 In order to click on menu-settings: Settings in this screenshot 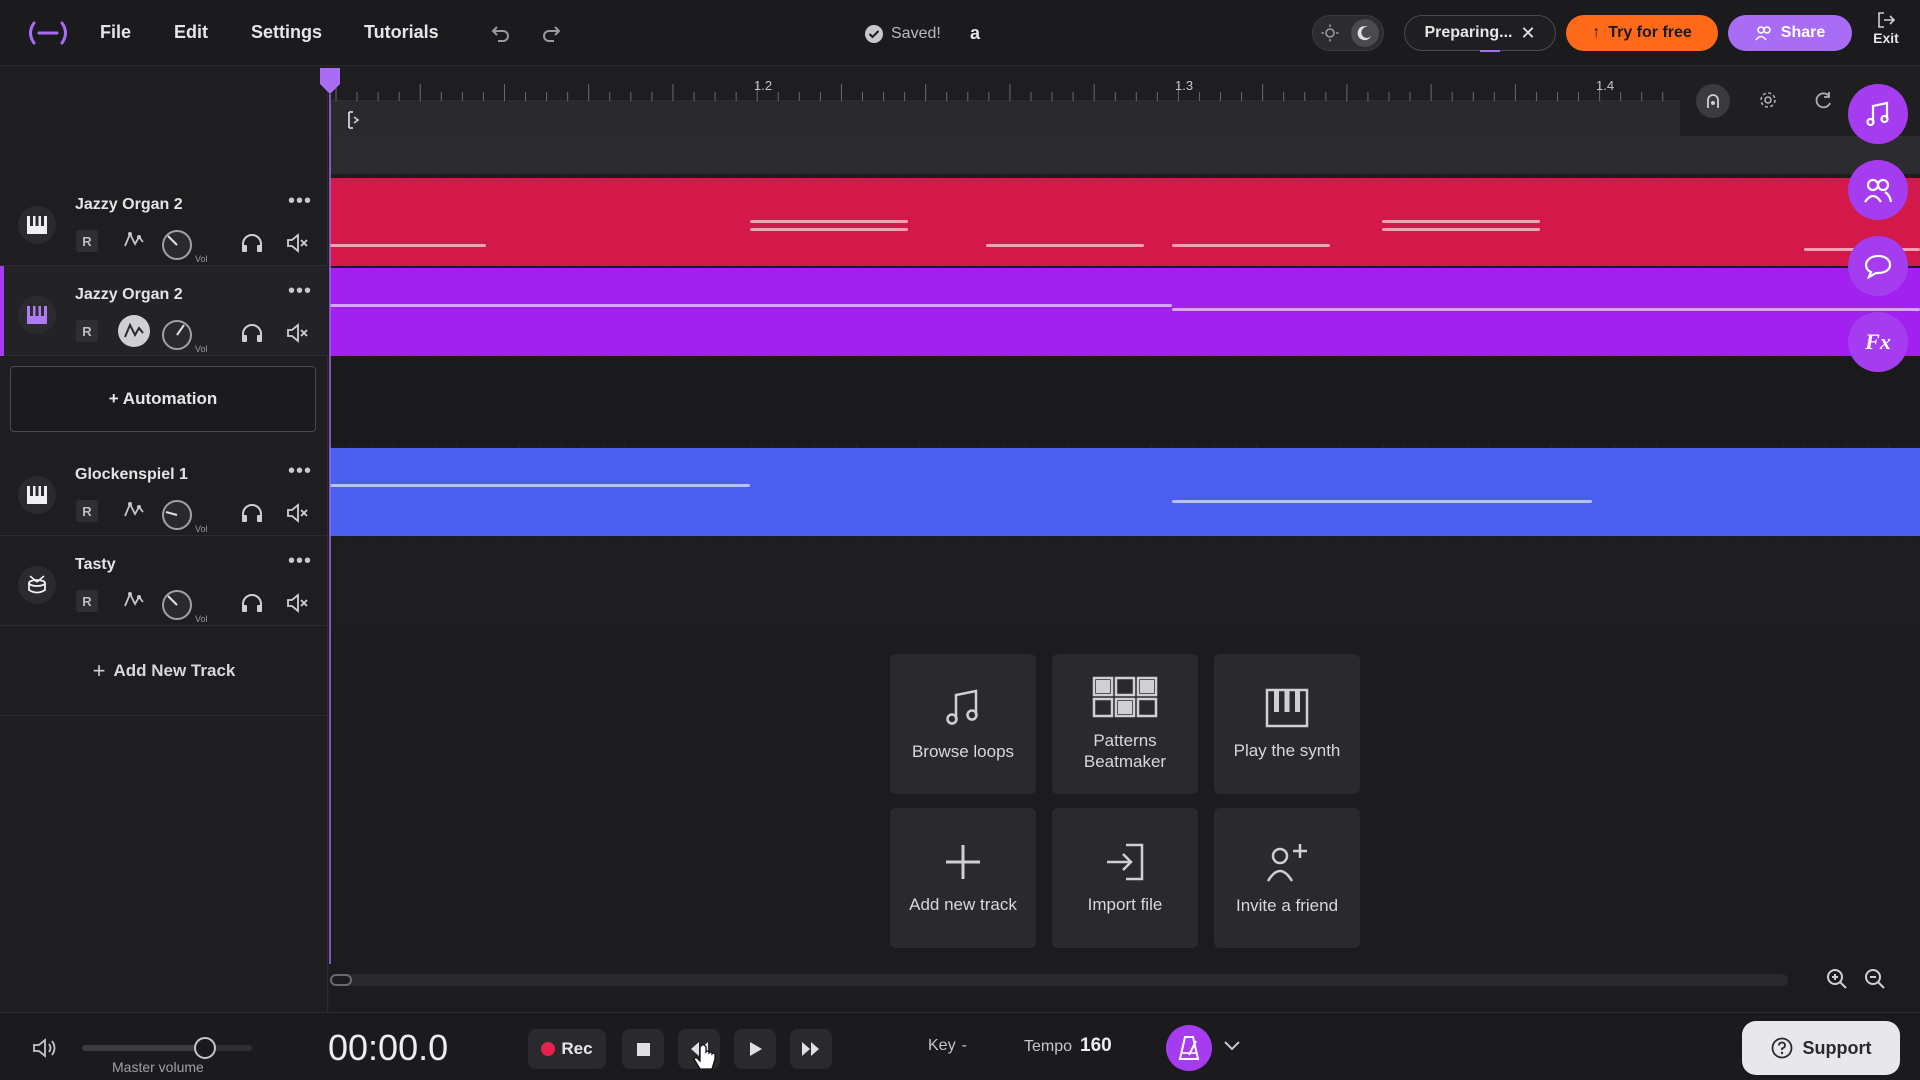, I will do `click(286, 32)`.